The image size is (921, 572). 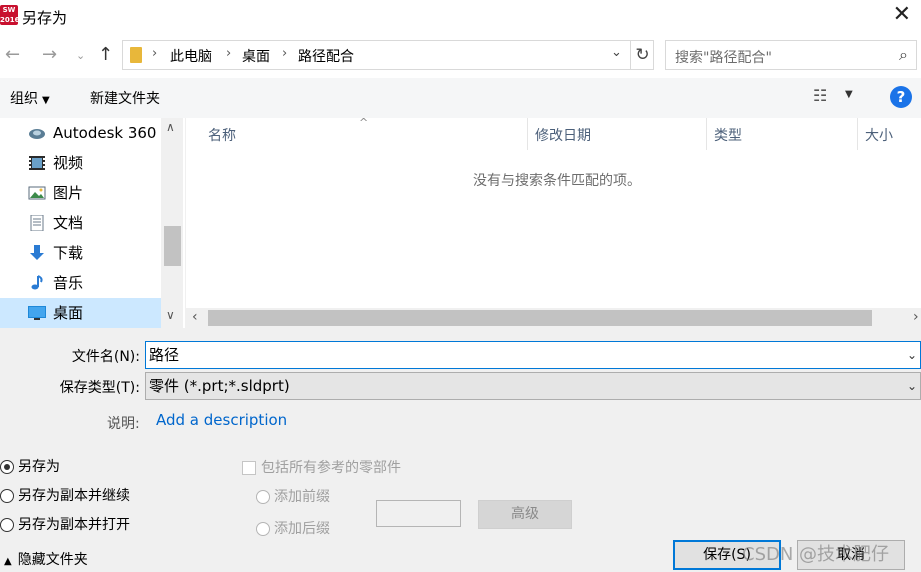 I want to click on chevron-up-icon: ▲, so click(x=8, y=561).